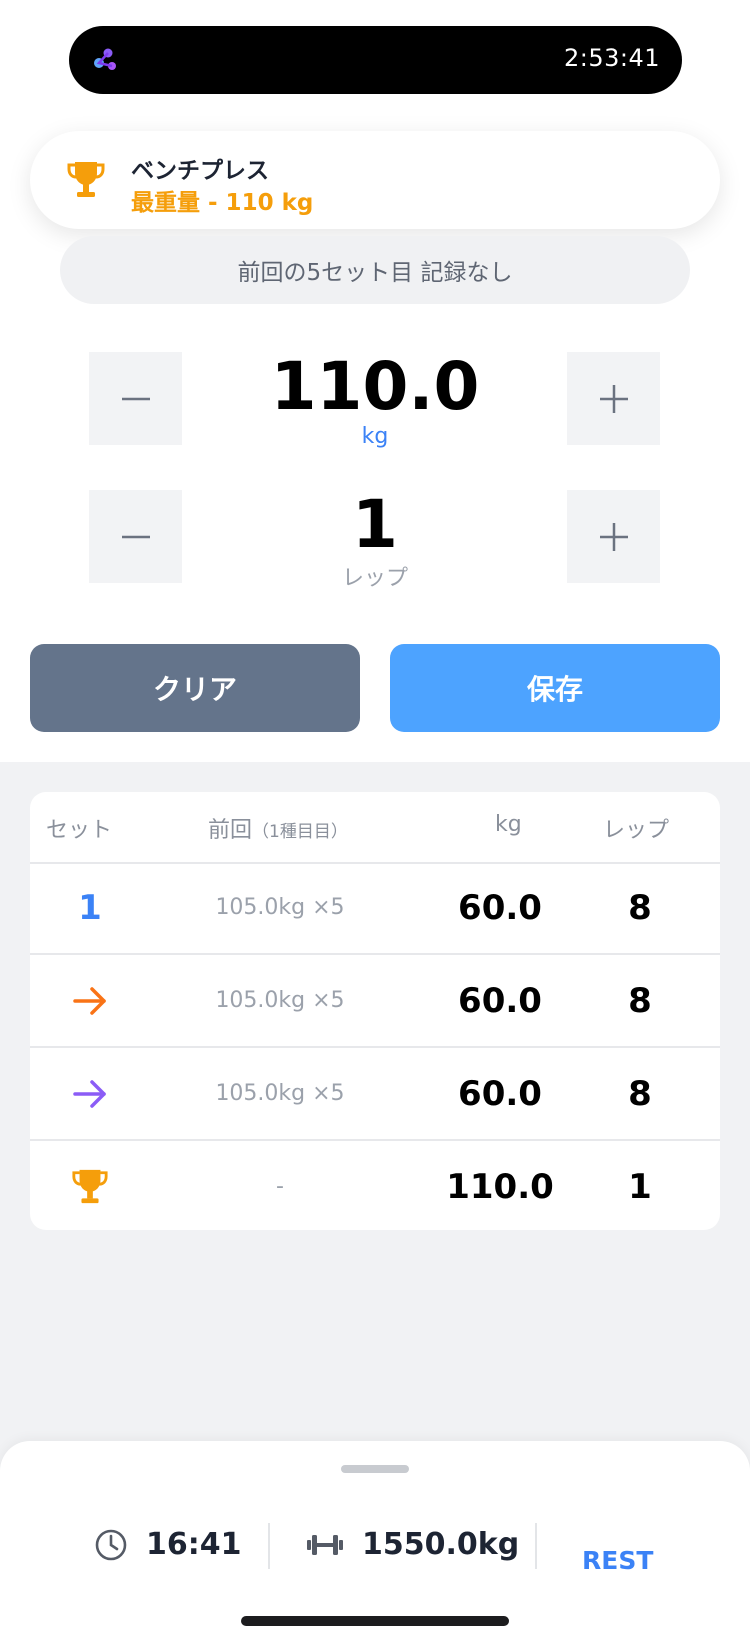  I want to click on status-clock: 2:53:41, so click(611, 58).